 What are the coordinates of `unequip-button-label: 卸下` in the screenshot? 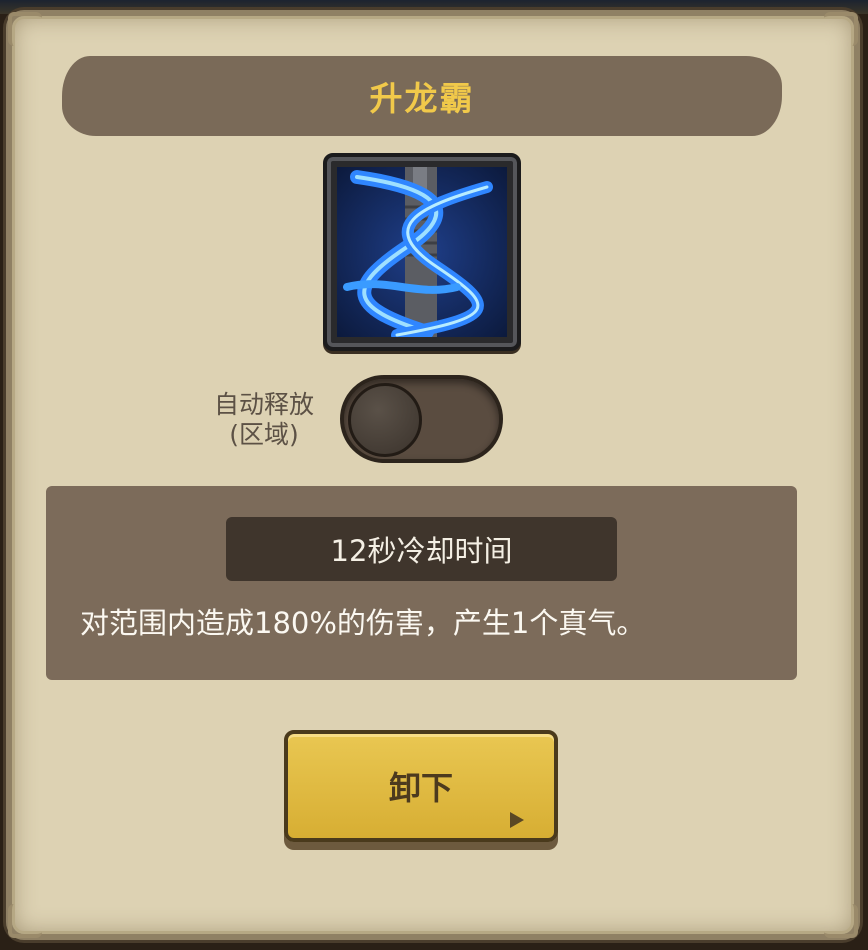 It's located at (420, 788).